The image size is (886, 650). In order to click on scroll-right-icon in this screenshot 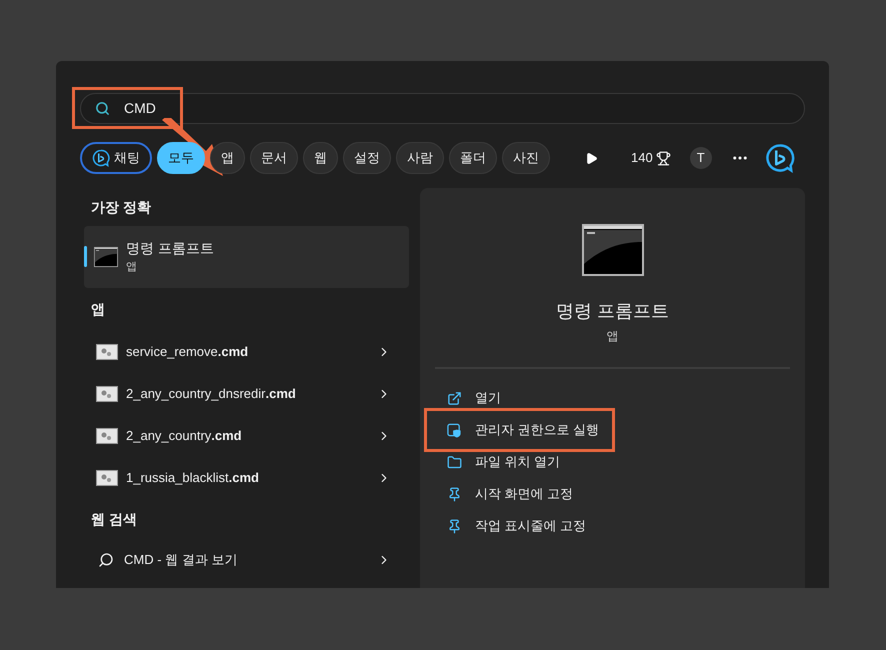, I will do `click(591, 158)`.